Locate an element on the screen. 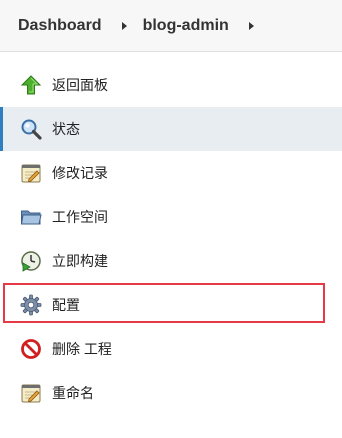 This screenshot has height=438, width=342. breadcrumb: Dashboard blog-admin is located at coordinates (171, 26).